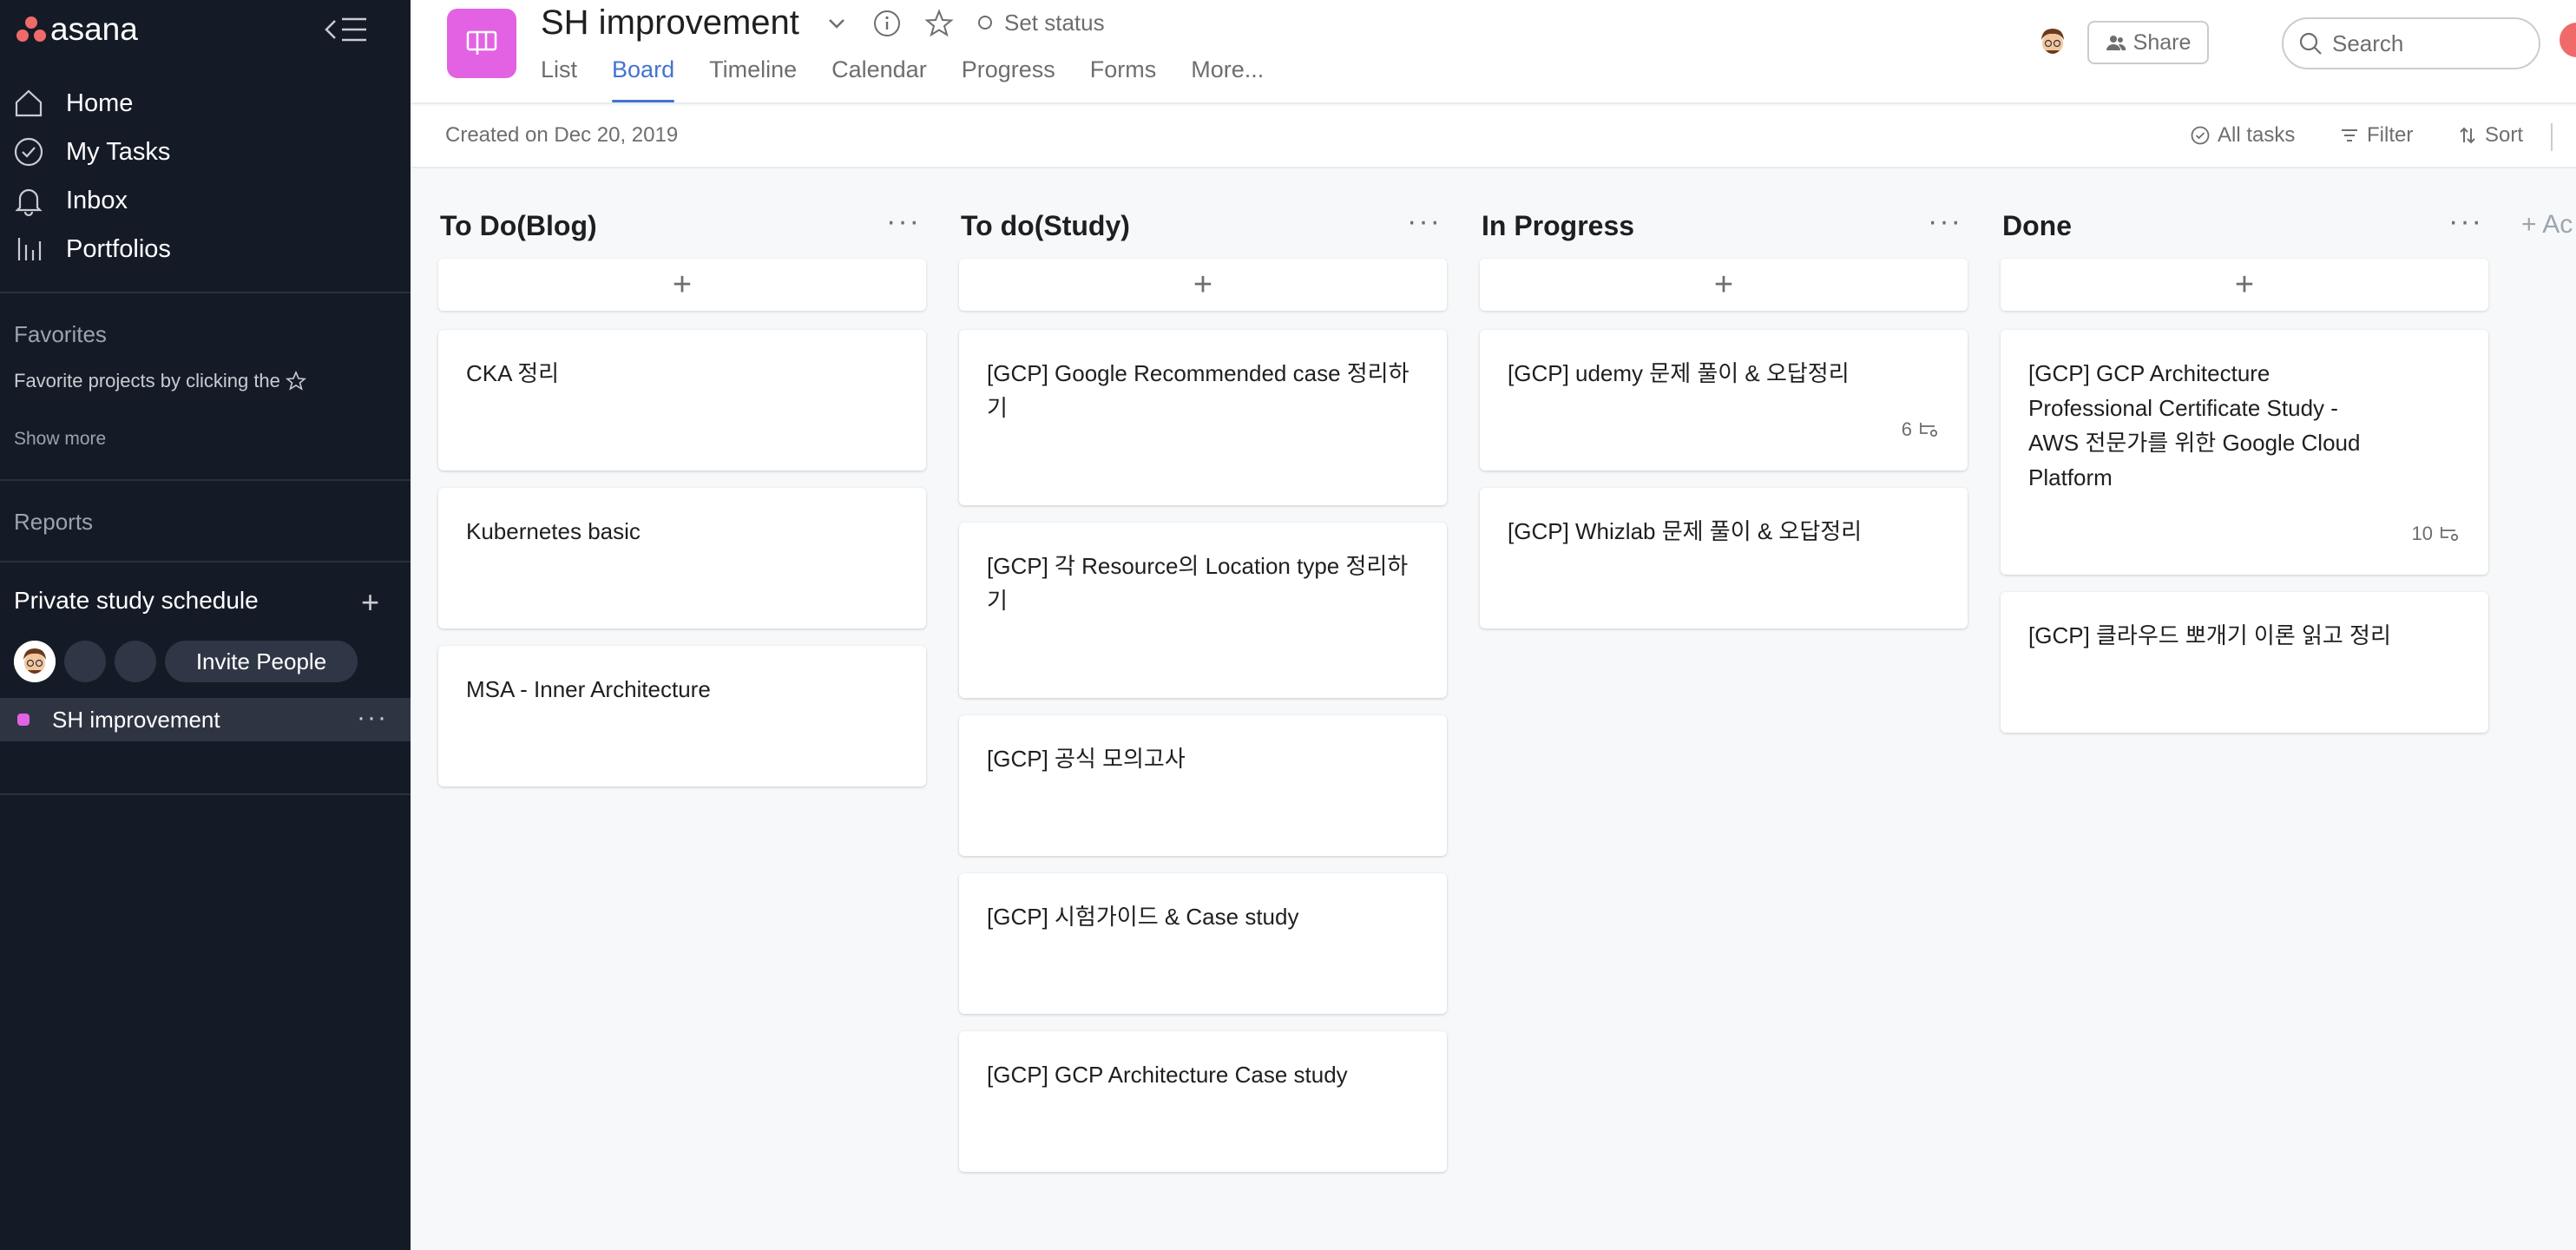  What do you see at coordinates (682, 558) in the screenshot?
I see `task-card: Kubernetes basic` at bounding box center [682, 558].